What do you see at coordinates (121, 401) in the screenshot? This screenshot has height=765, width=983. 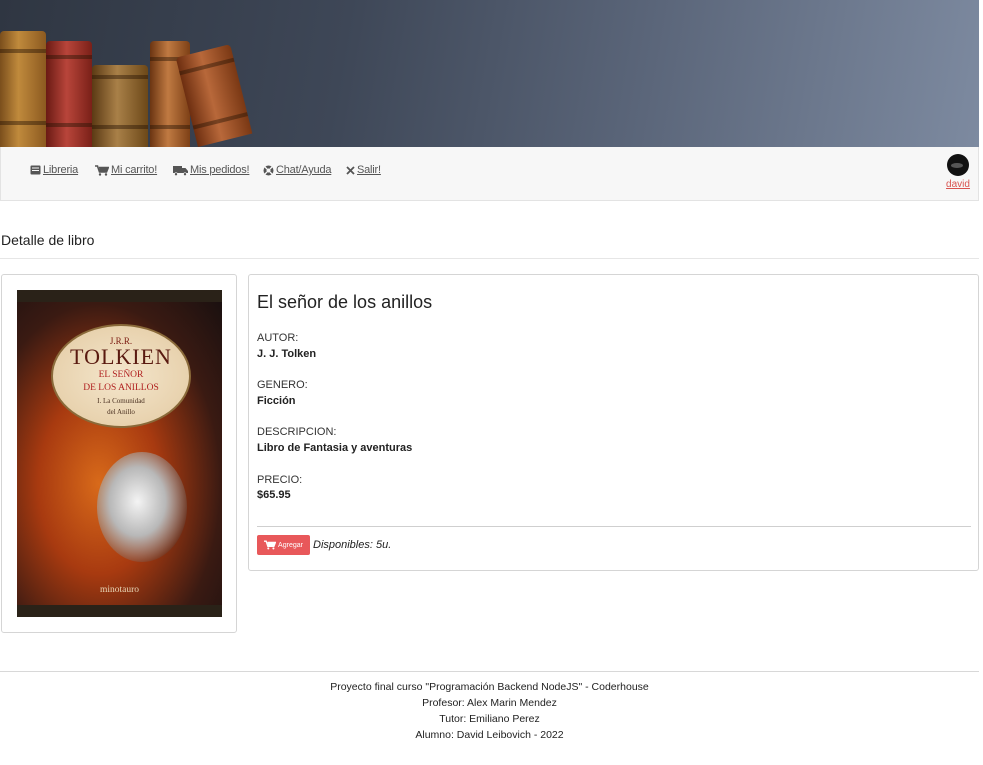 I see `cover-volume-line1: I. La Comunidad` at bounding box center [121, 401].